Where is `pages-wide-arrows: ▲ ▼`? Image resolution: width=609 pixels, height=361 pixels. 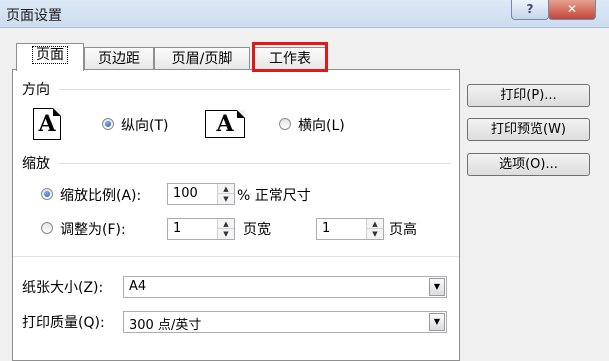 pages-wide-arrows: ▲ ▼ is located at coordinates (225, 229).